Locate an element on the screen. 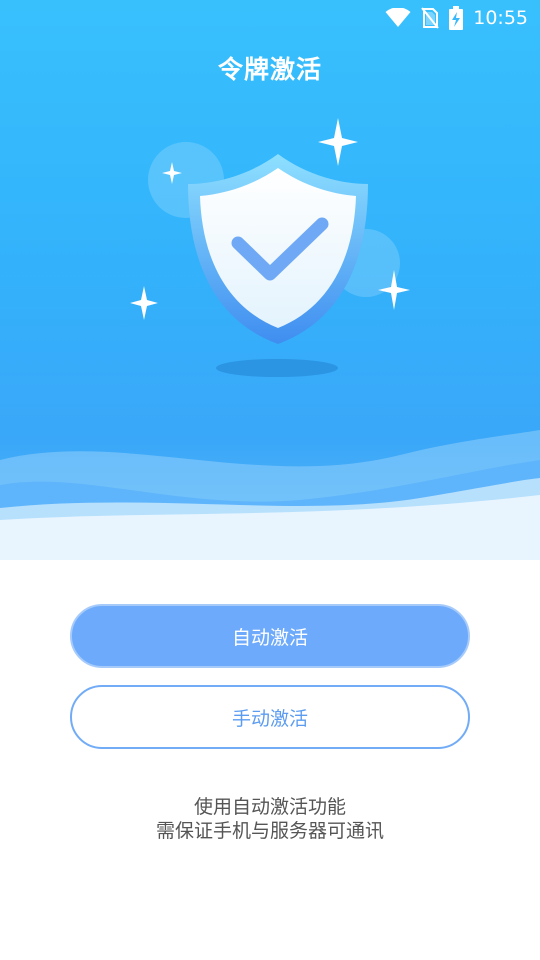 Image resolution: width=540 pixels, height=960 pixels. shield-illustration is located at coordinates (270, 247).